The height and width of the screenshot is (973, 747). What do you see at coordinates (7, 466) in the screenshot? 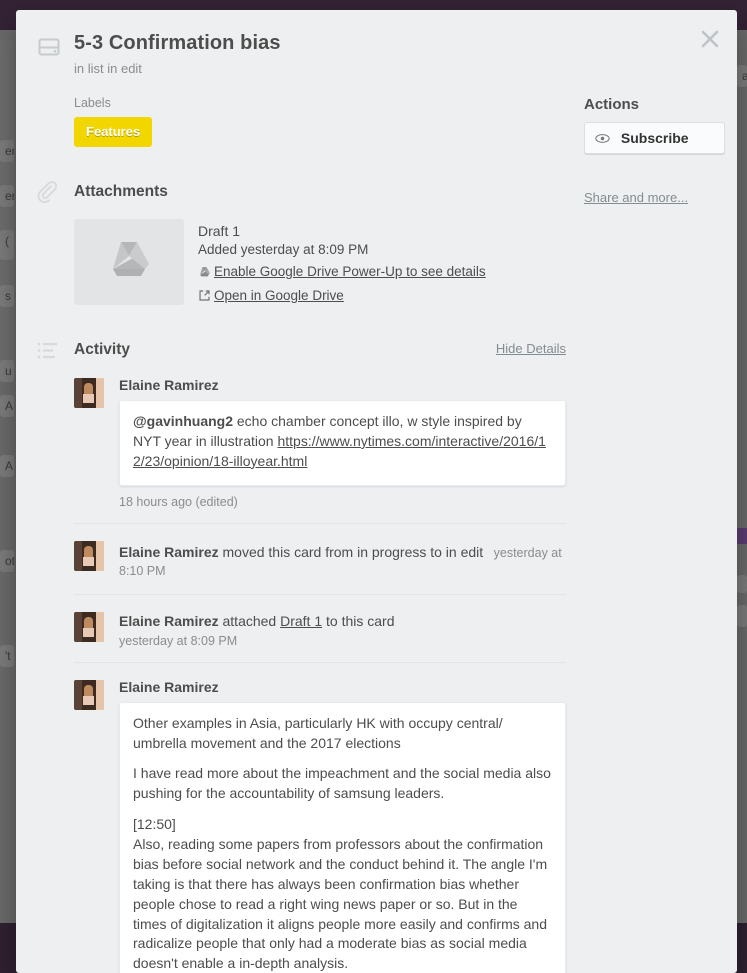
I see `ghost-card: A i` at bounding box center [7, 466].